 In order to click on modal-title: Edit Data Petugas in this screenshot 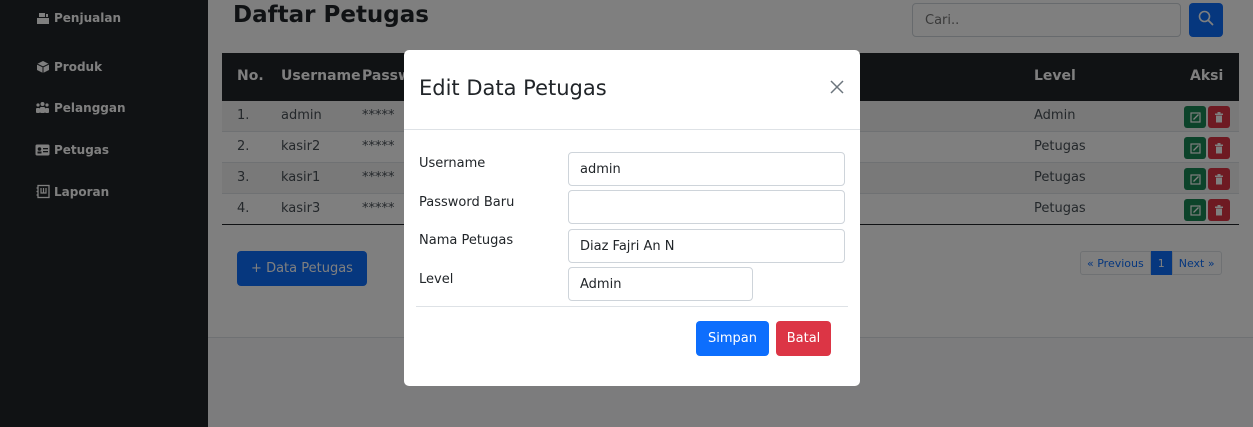, I will do `click(513, 88)`.